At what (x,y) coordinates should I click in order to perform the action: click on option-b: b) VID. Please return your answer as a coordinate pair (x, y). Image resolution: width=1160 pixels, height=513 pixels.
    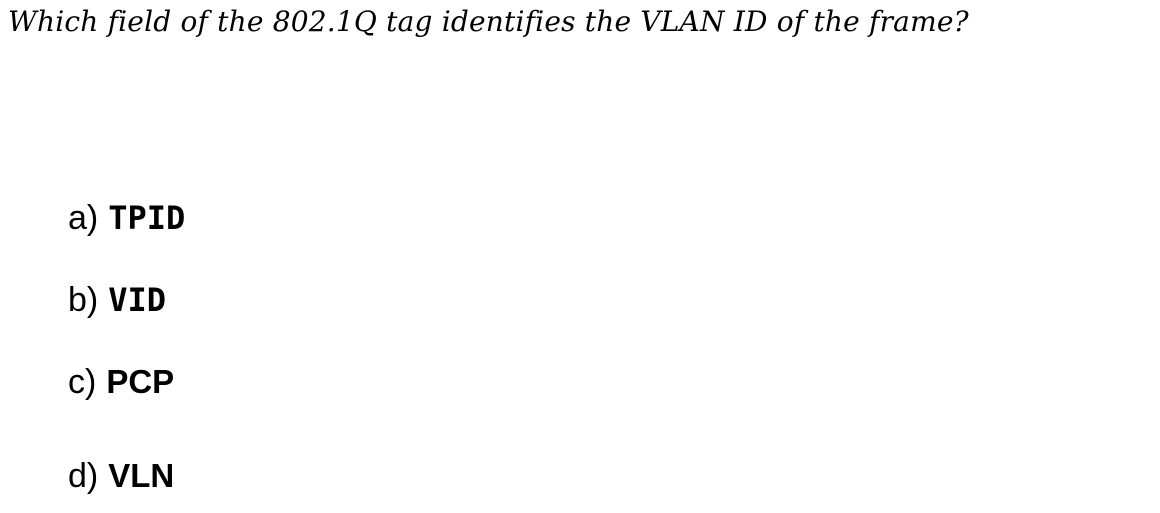
    Looking at the image, I should click on (117, 300).